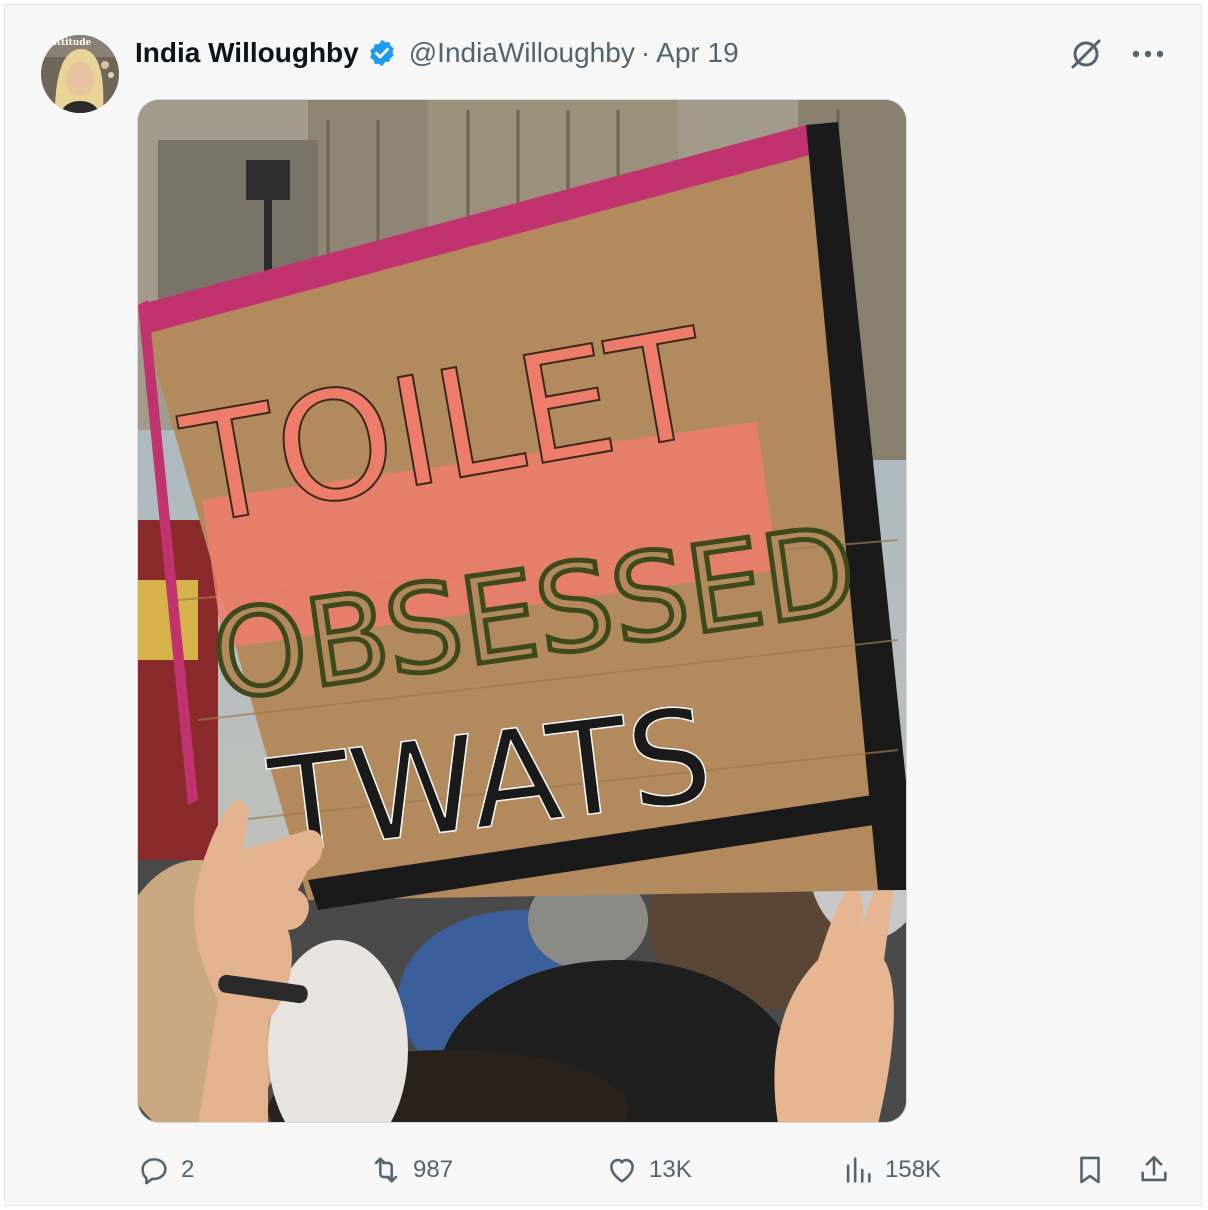  I want to click on reply-button: 2, so click(165, 1170).